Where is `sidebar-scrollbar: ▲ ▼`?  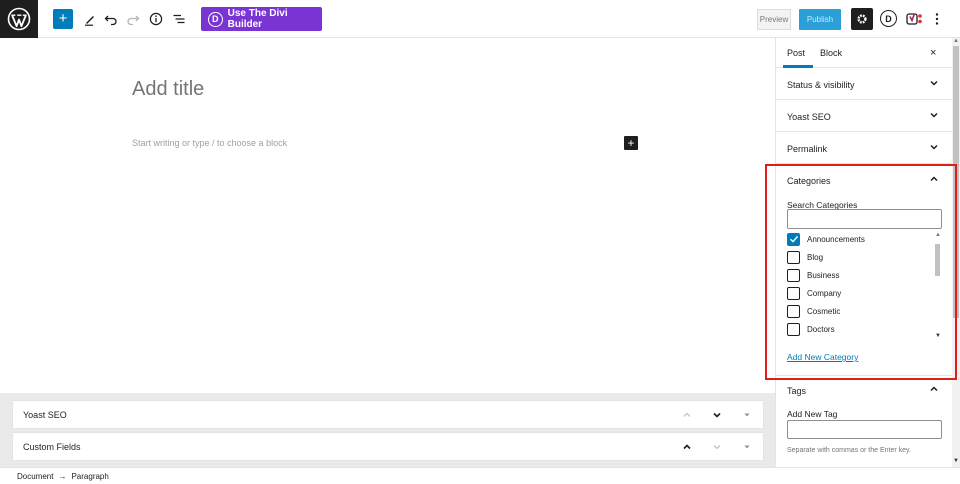
sidebar-scrollbar: ▲ ▼ is located at coordinates (956, 252).